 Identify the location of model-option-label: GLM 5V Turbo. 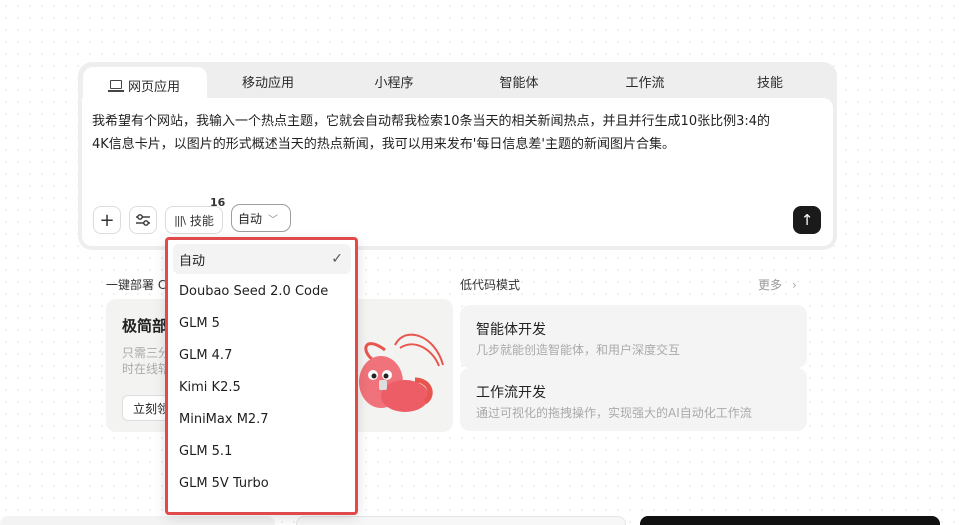
(224, 483).